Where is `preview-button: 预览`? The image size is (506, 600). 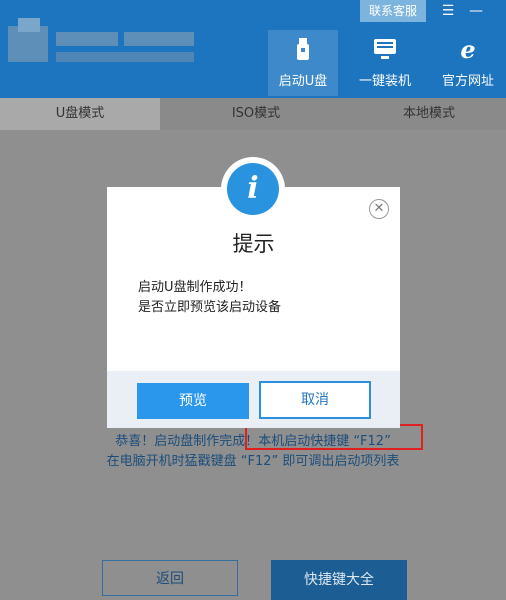
preview-button: 预览 is located at coordinates (193, 401).